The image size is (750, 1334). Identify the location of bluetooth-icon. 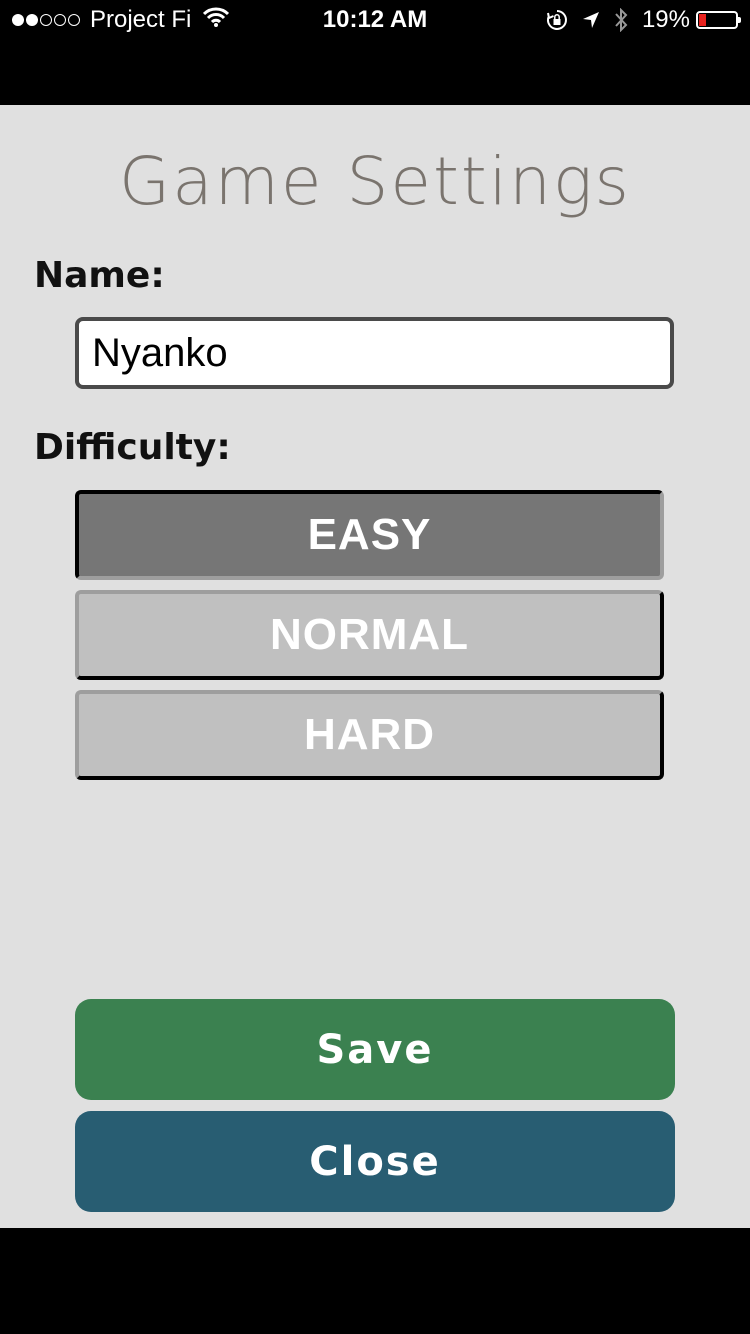
(621, 20).